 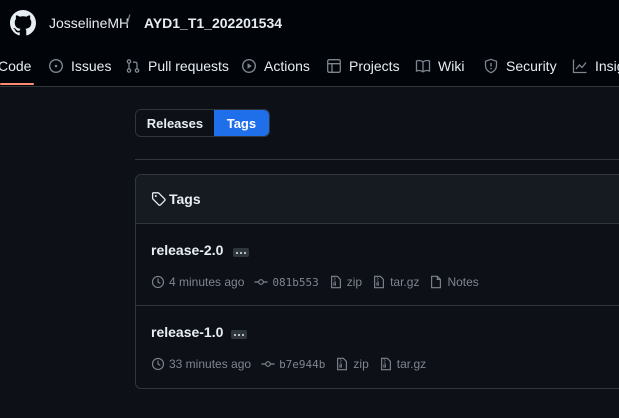 I want to click on tab-issues-label: Issues, so click(x=91, y=66).